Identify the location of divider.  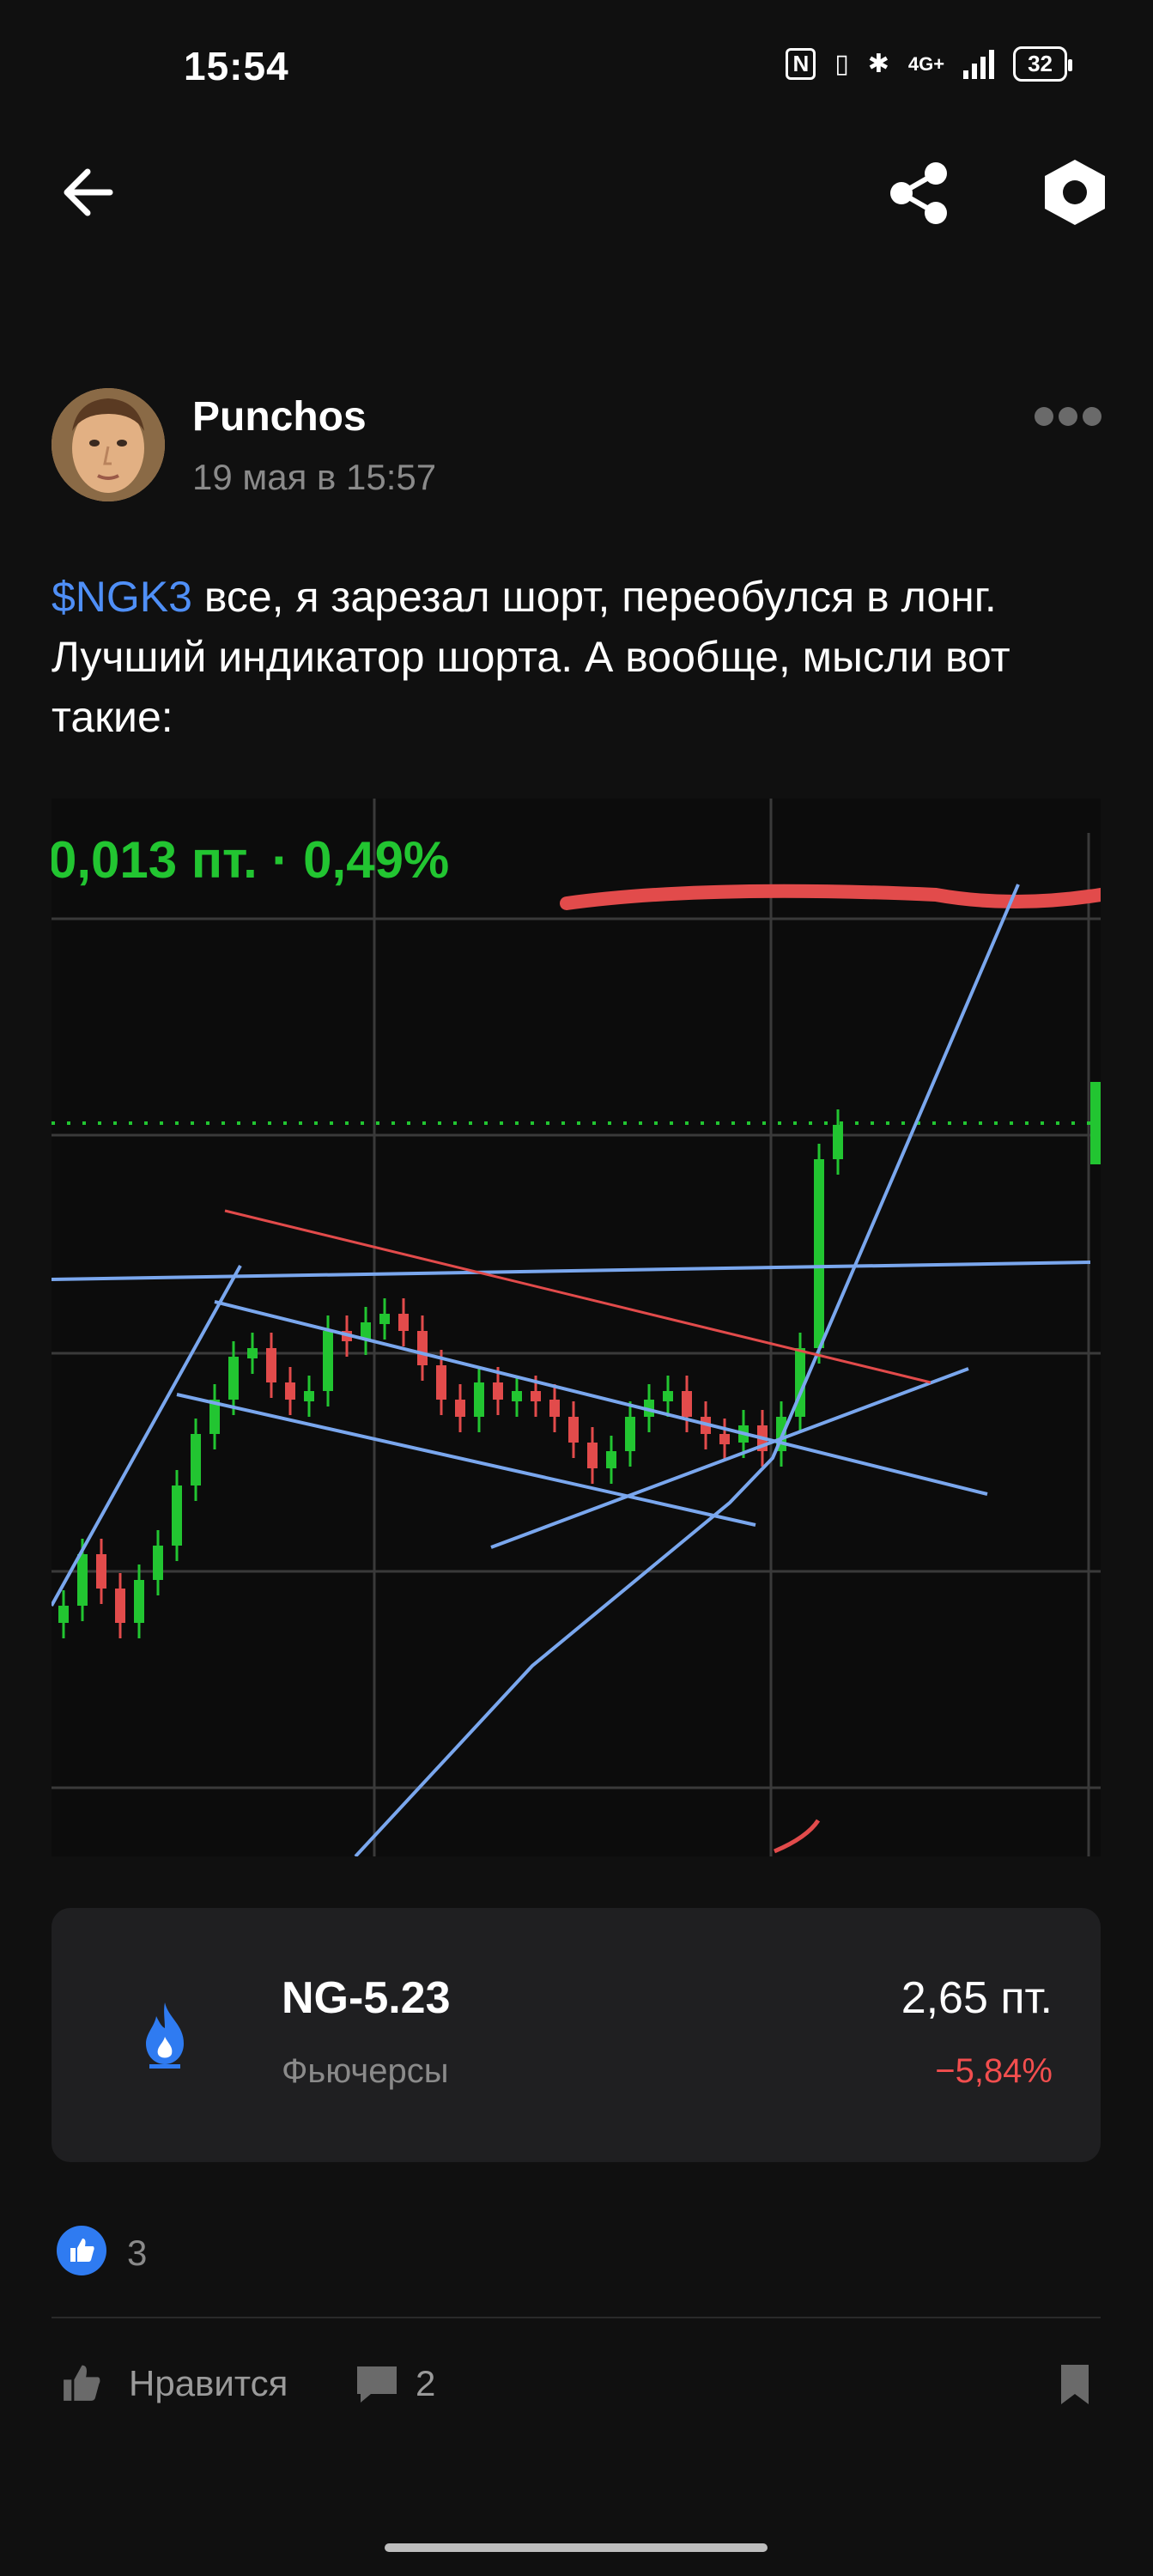
(576, 2317).